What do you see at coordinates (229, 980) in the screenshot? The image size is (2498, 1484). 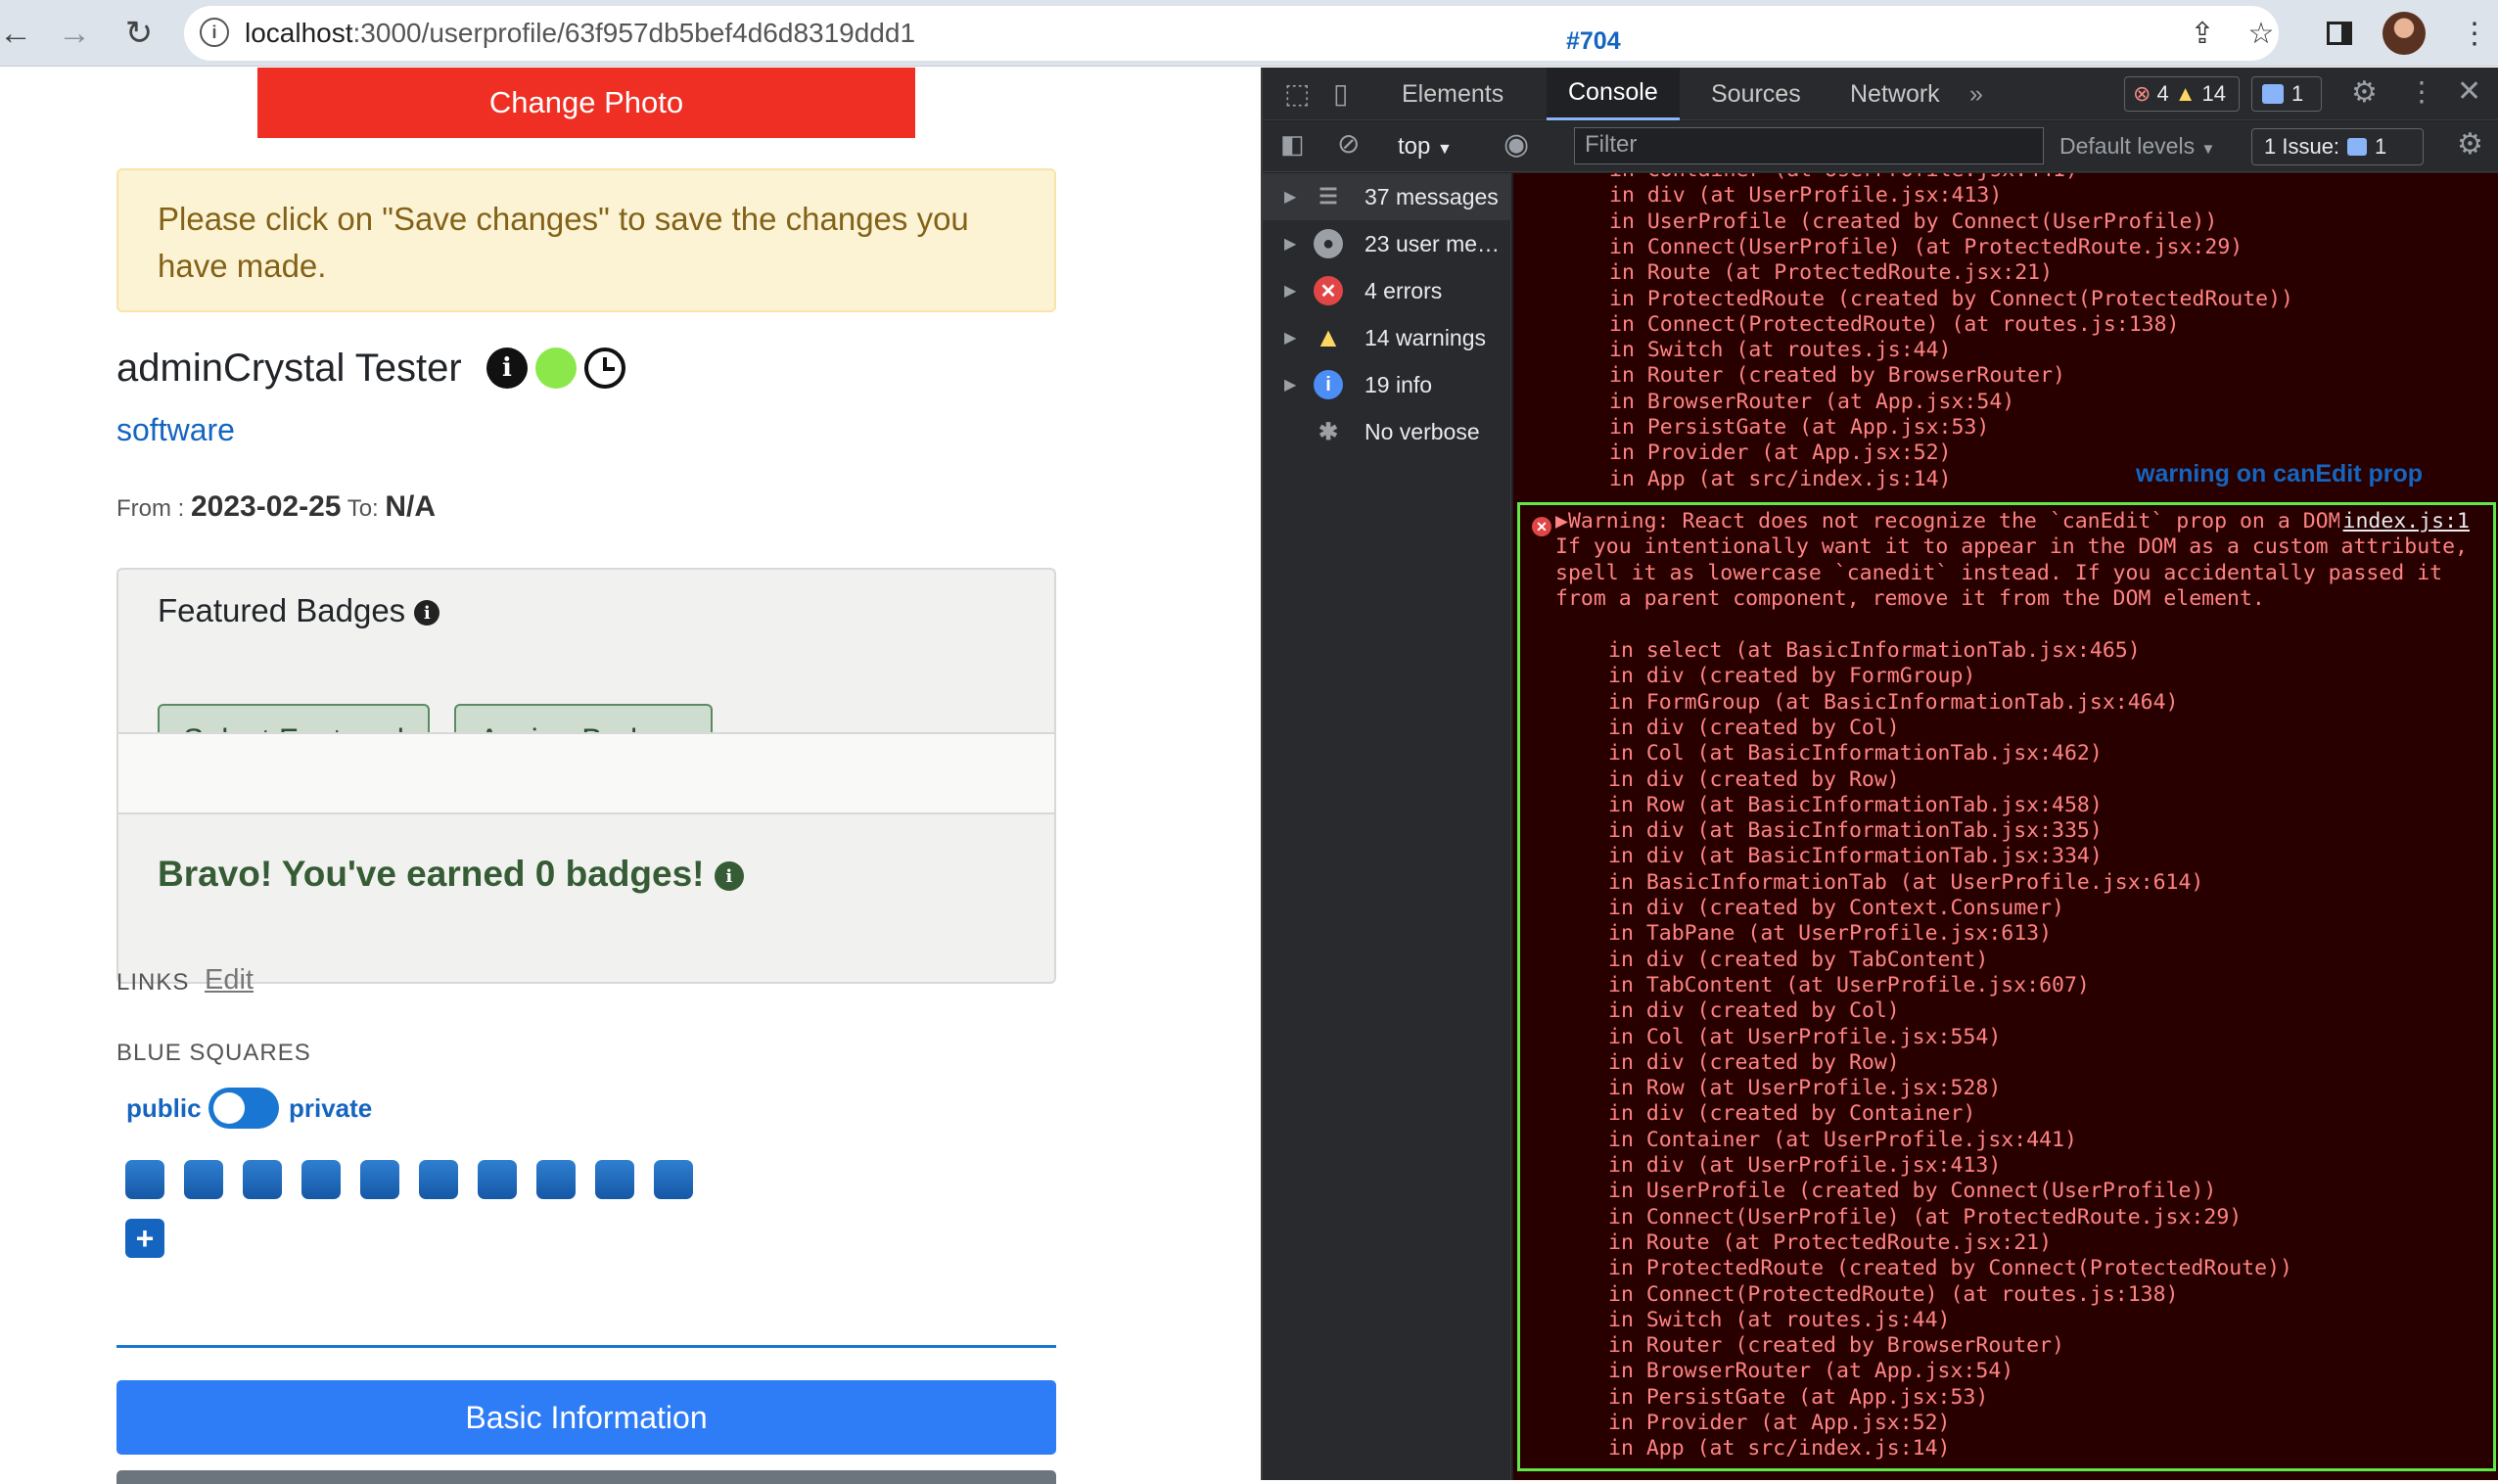 I see `links-edit-link: Edit` at bounding box center [229, 980].